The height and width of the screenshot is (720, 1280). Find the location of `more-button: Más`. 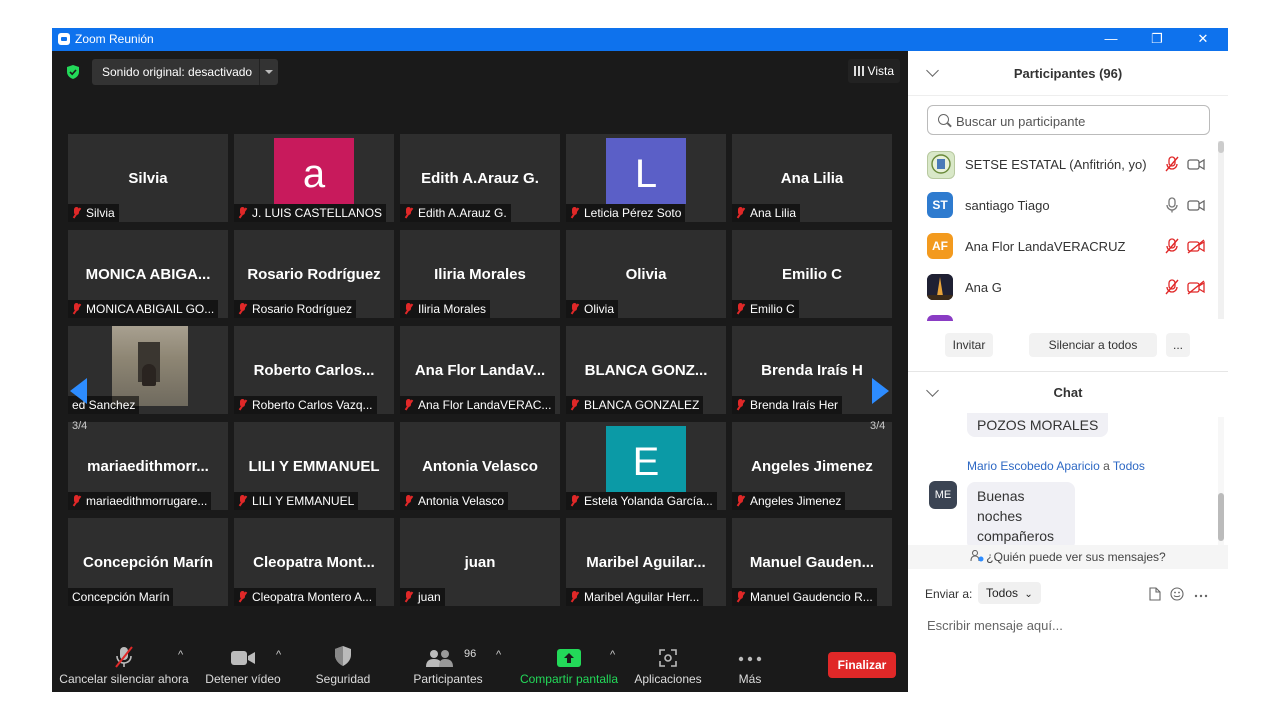

more-button: Más is located at coordinates (750, 661).